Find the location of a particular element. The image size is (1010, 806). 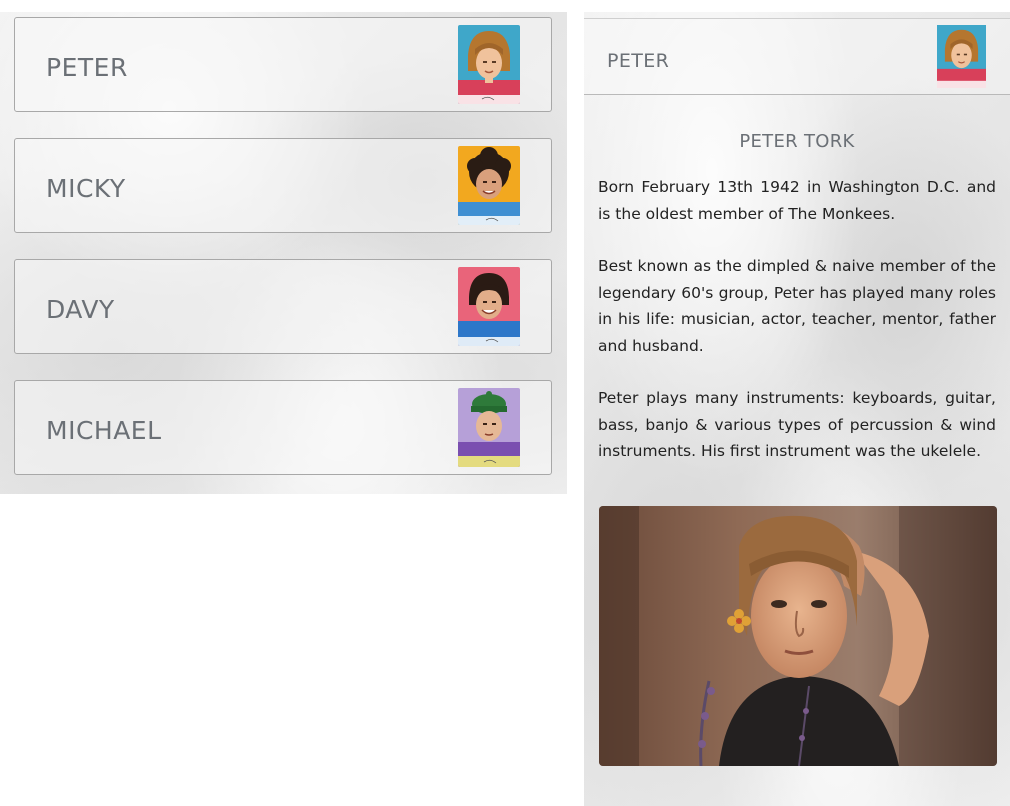

member-name: PETER is located at coordinates (87, 67).